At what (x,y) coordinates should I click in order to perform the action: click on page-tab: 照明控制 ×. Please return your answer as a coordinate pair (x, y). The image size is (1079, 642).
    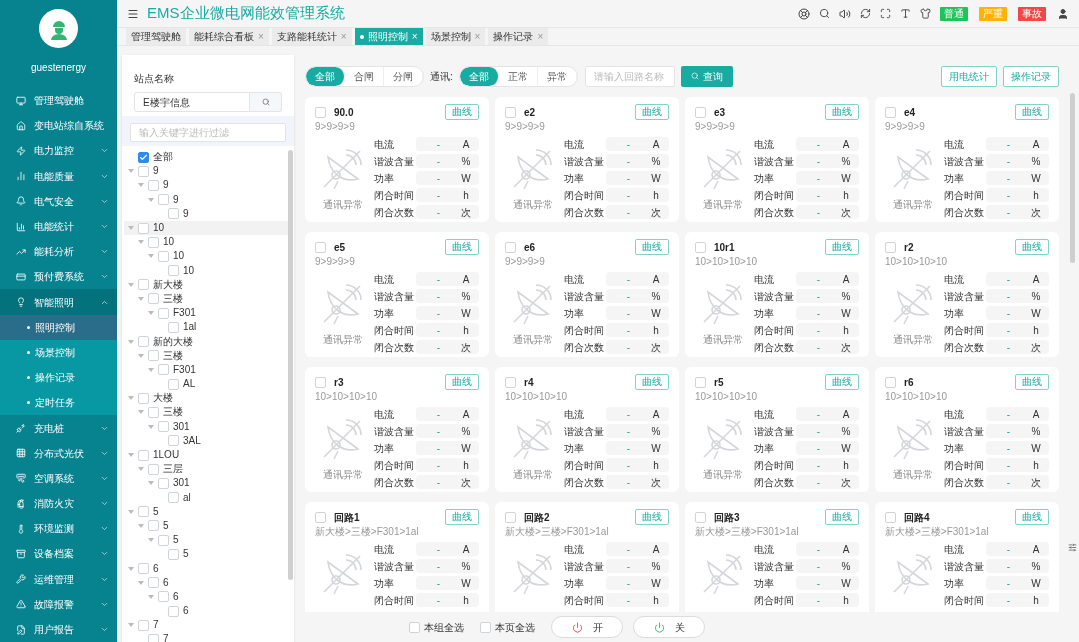
    Looking at the image, I should click on (388, 36).